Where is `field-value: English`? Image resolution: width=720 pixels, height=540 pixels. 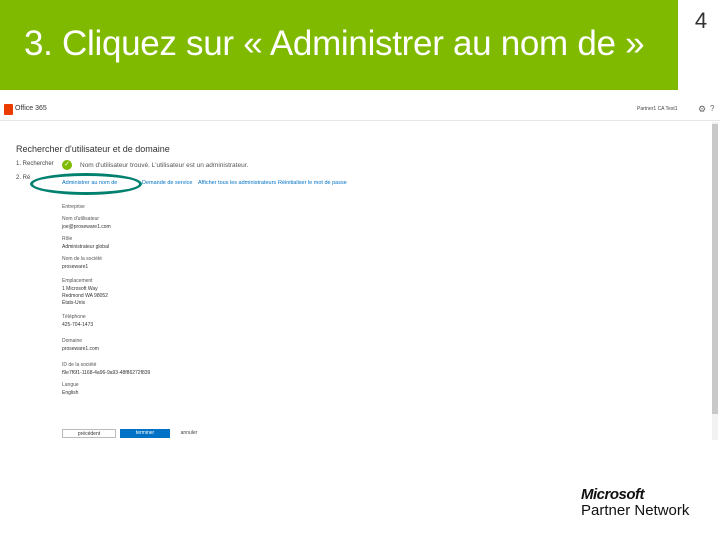
field-value: English is located at coordinates (70, 393).